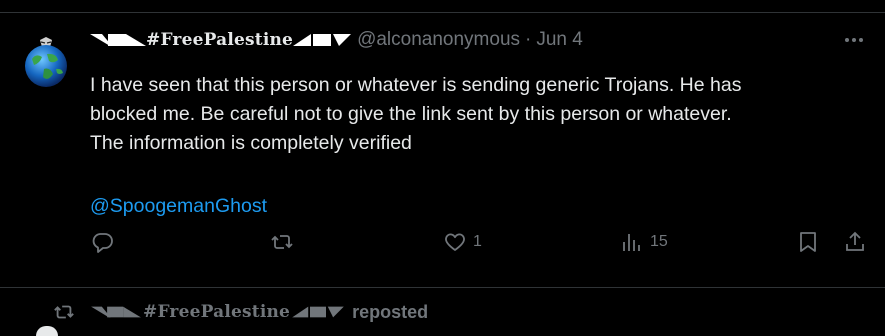  I want to click on share-icon, so click(855, 241).